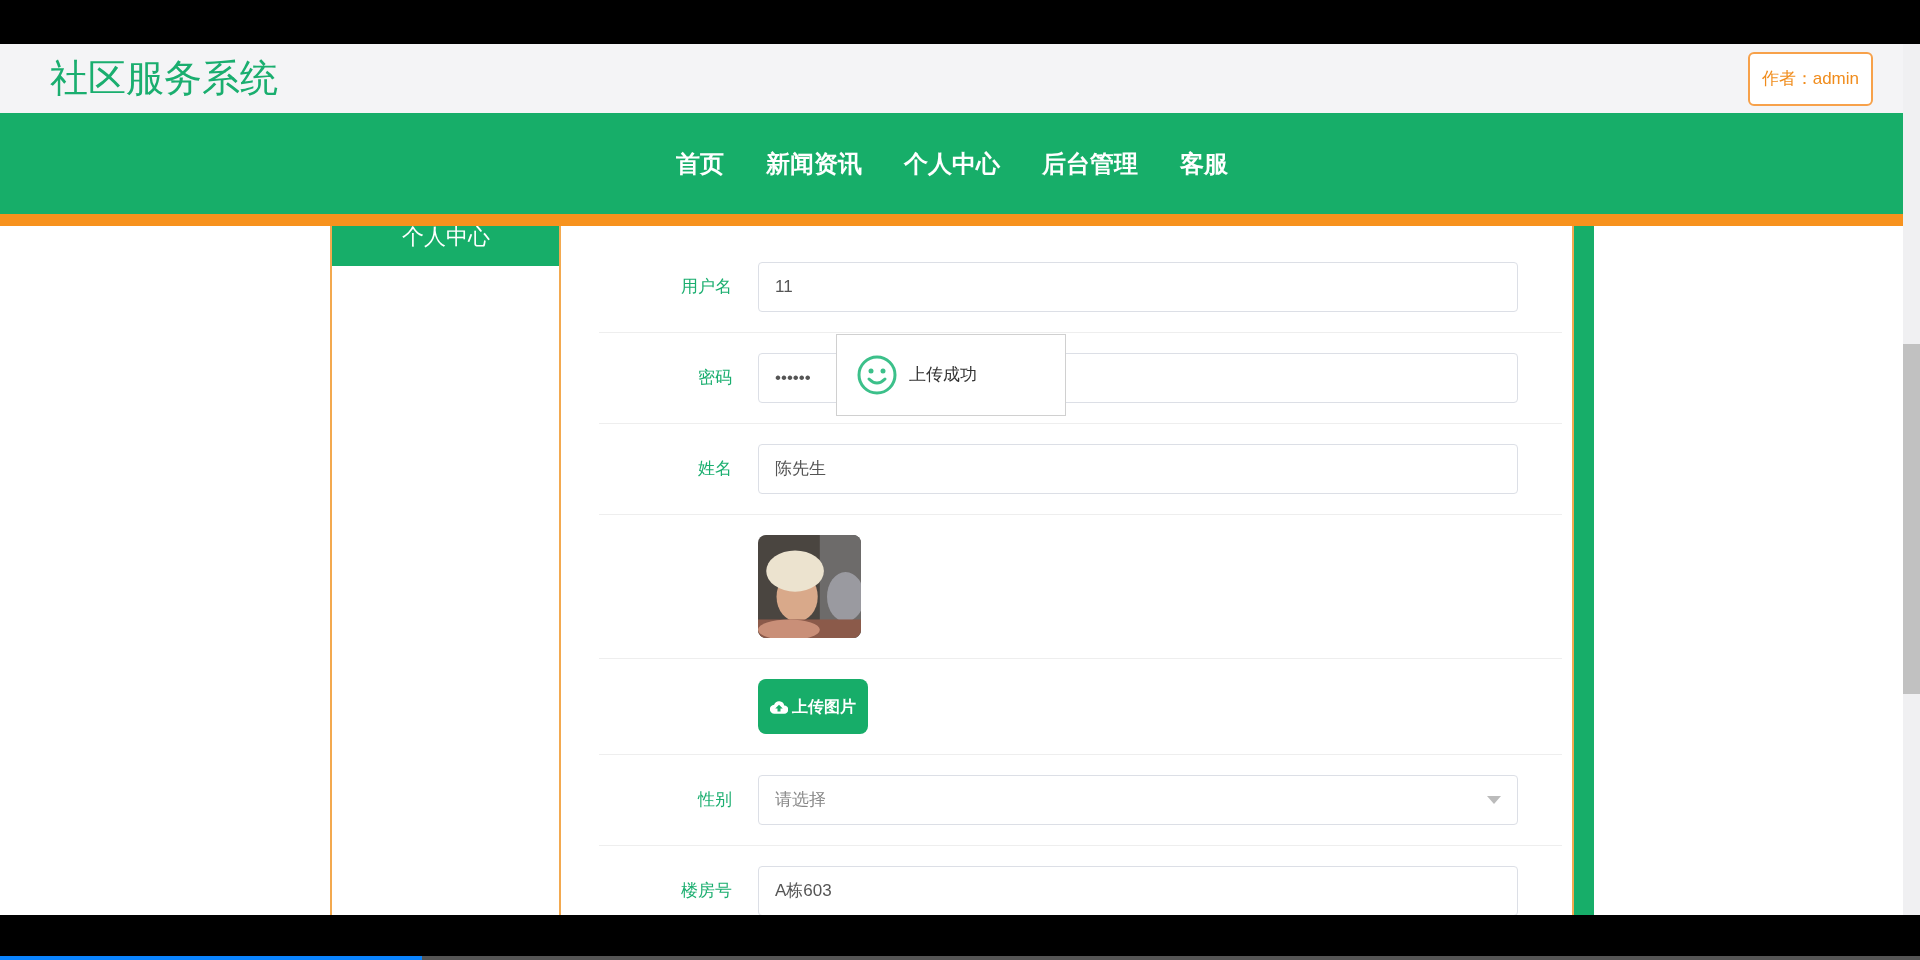 This screenshot has height=960, width=1920. Describe the element at coordinates (1138, 800) in the screenshot. I see `select-field: 请选择` at that location.